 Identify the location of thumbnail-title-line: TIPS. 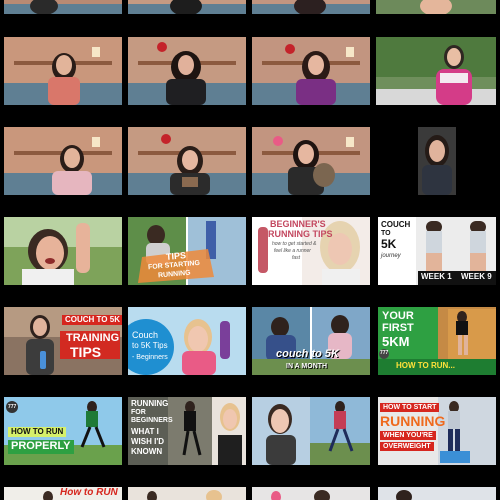
(86, 352).